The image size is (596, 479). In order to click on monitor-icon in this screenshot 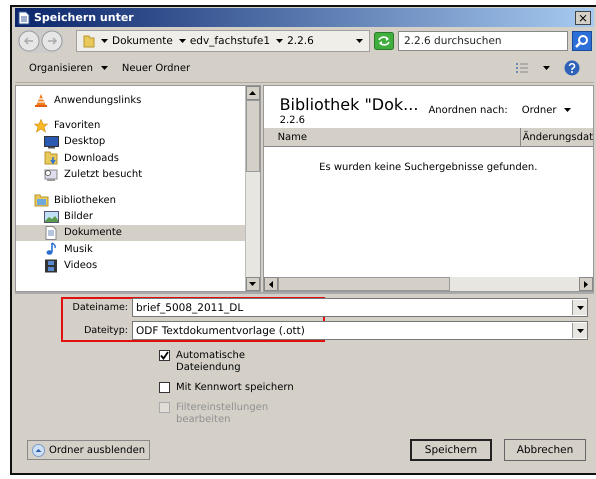, I will do `click(51, 141)`.